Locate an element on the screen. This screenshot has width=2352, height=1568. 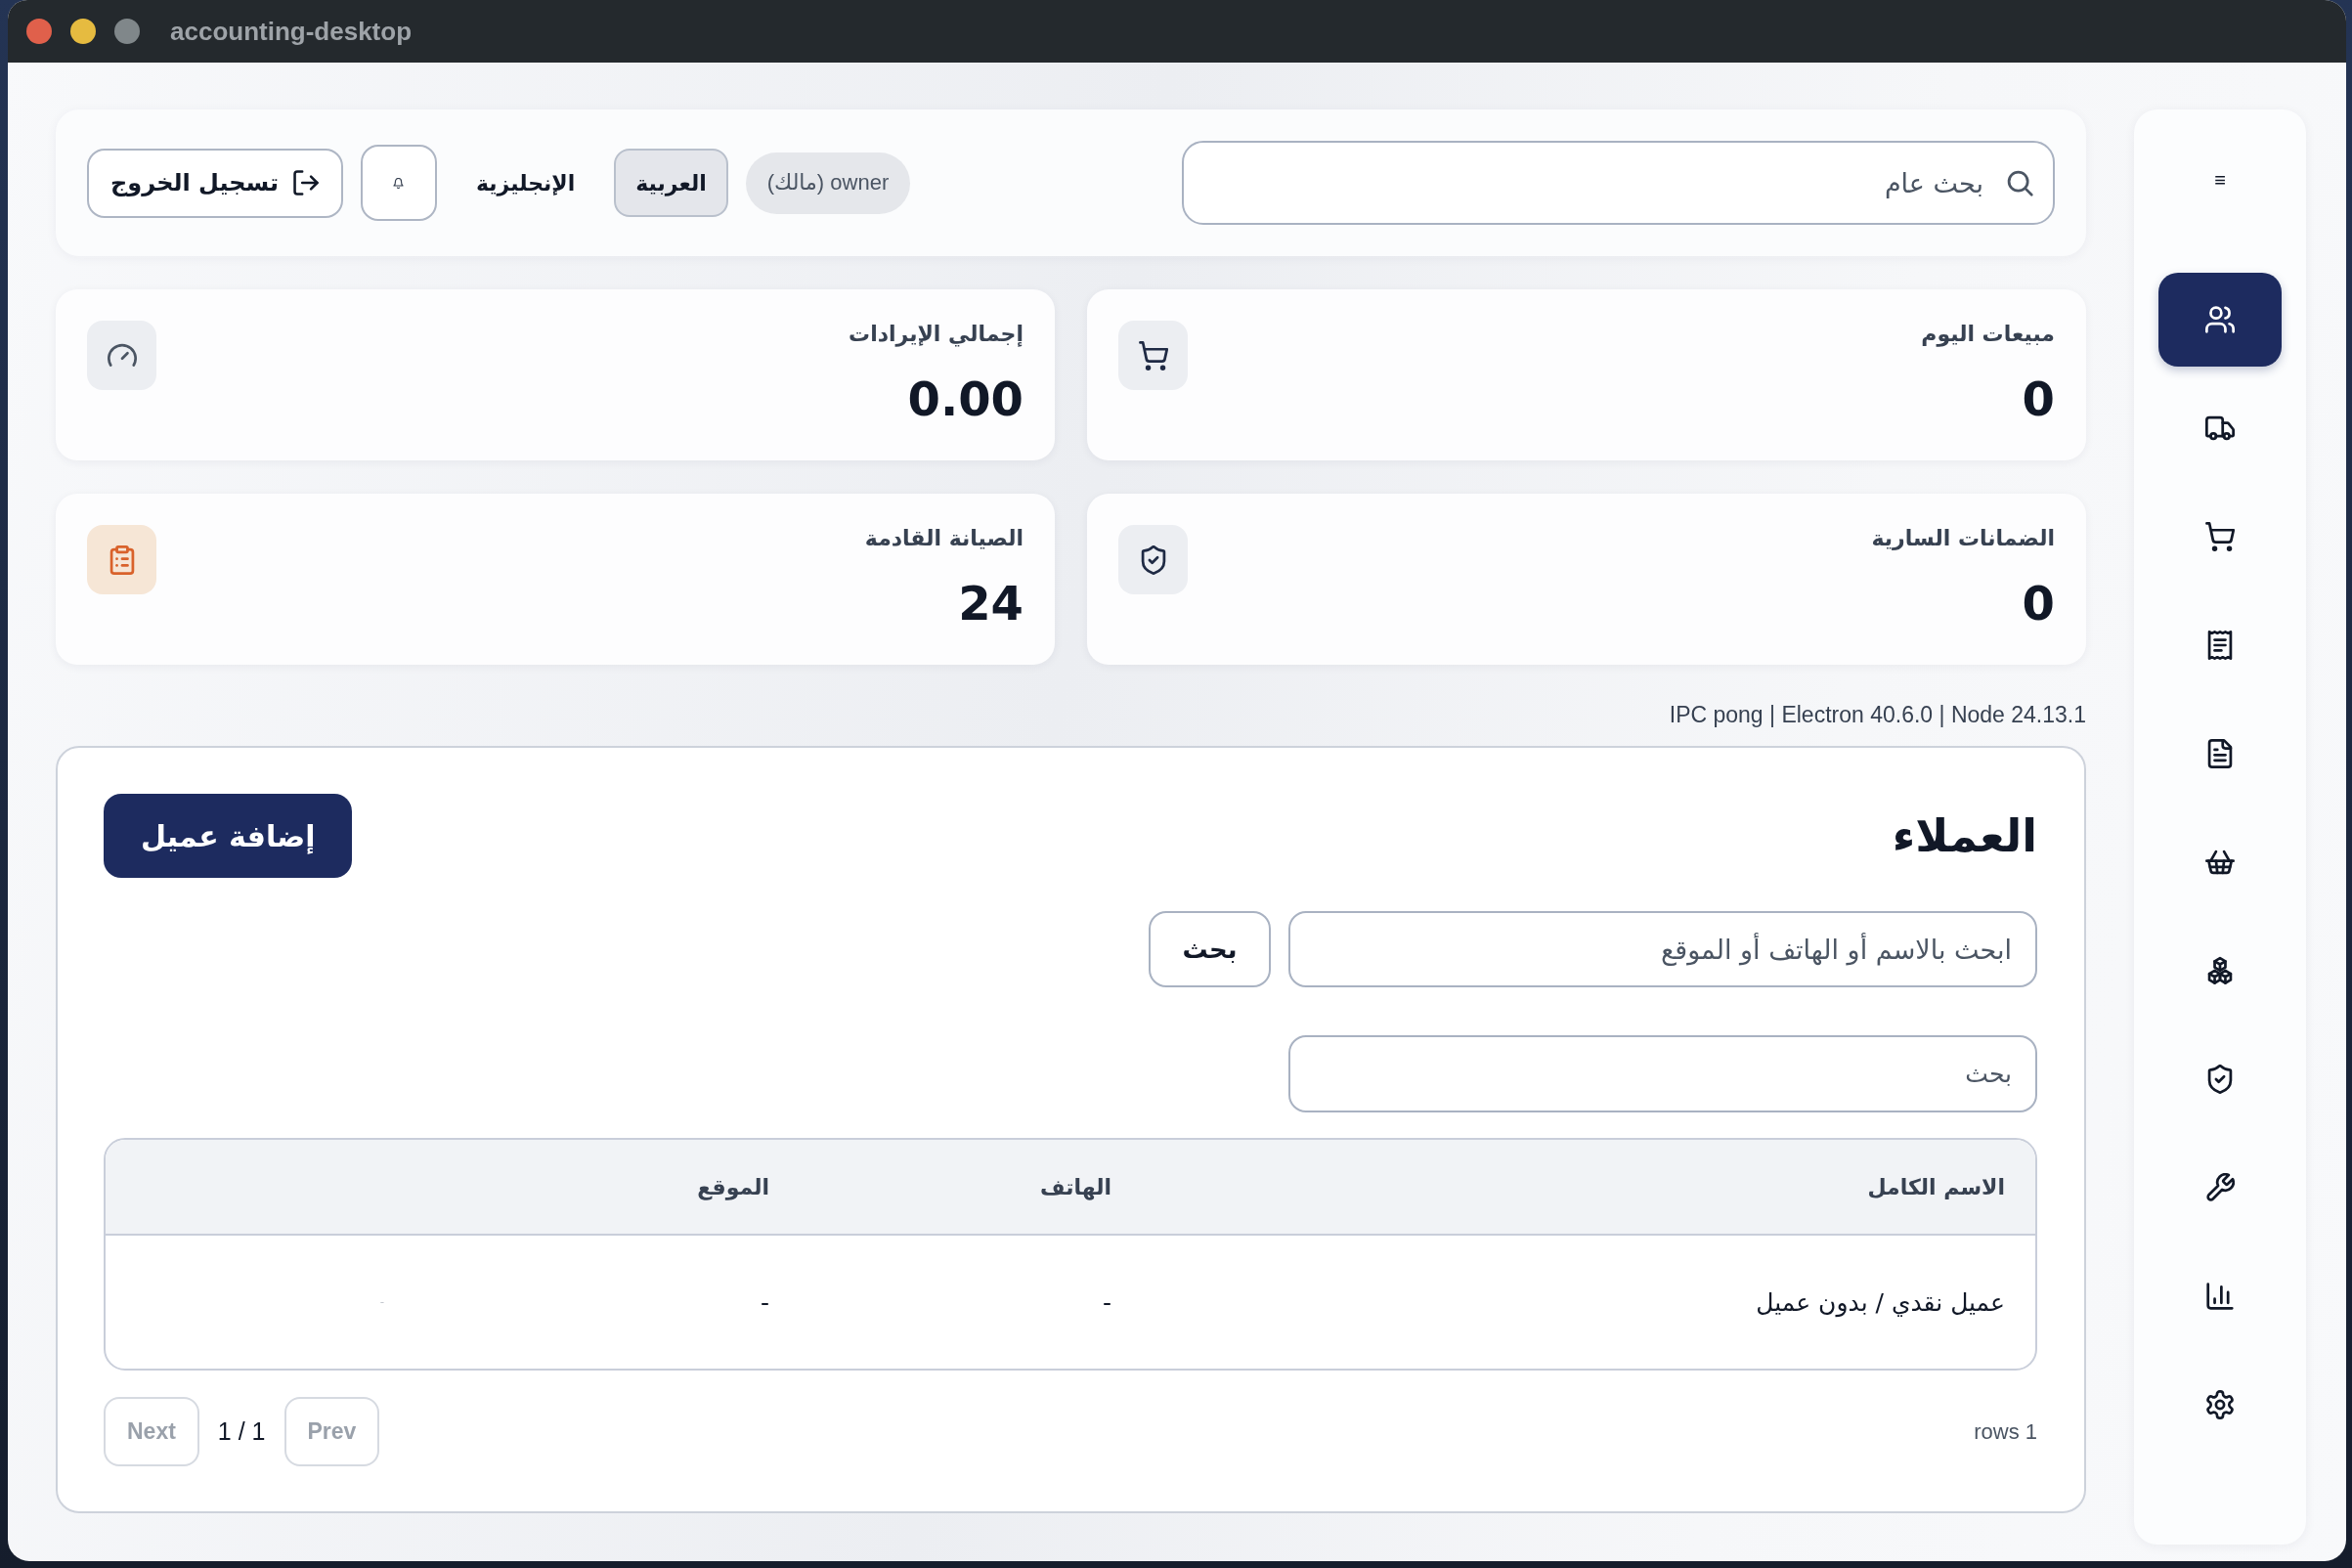
stat-value: 0.00 is located at coordinates (966, 398).